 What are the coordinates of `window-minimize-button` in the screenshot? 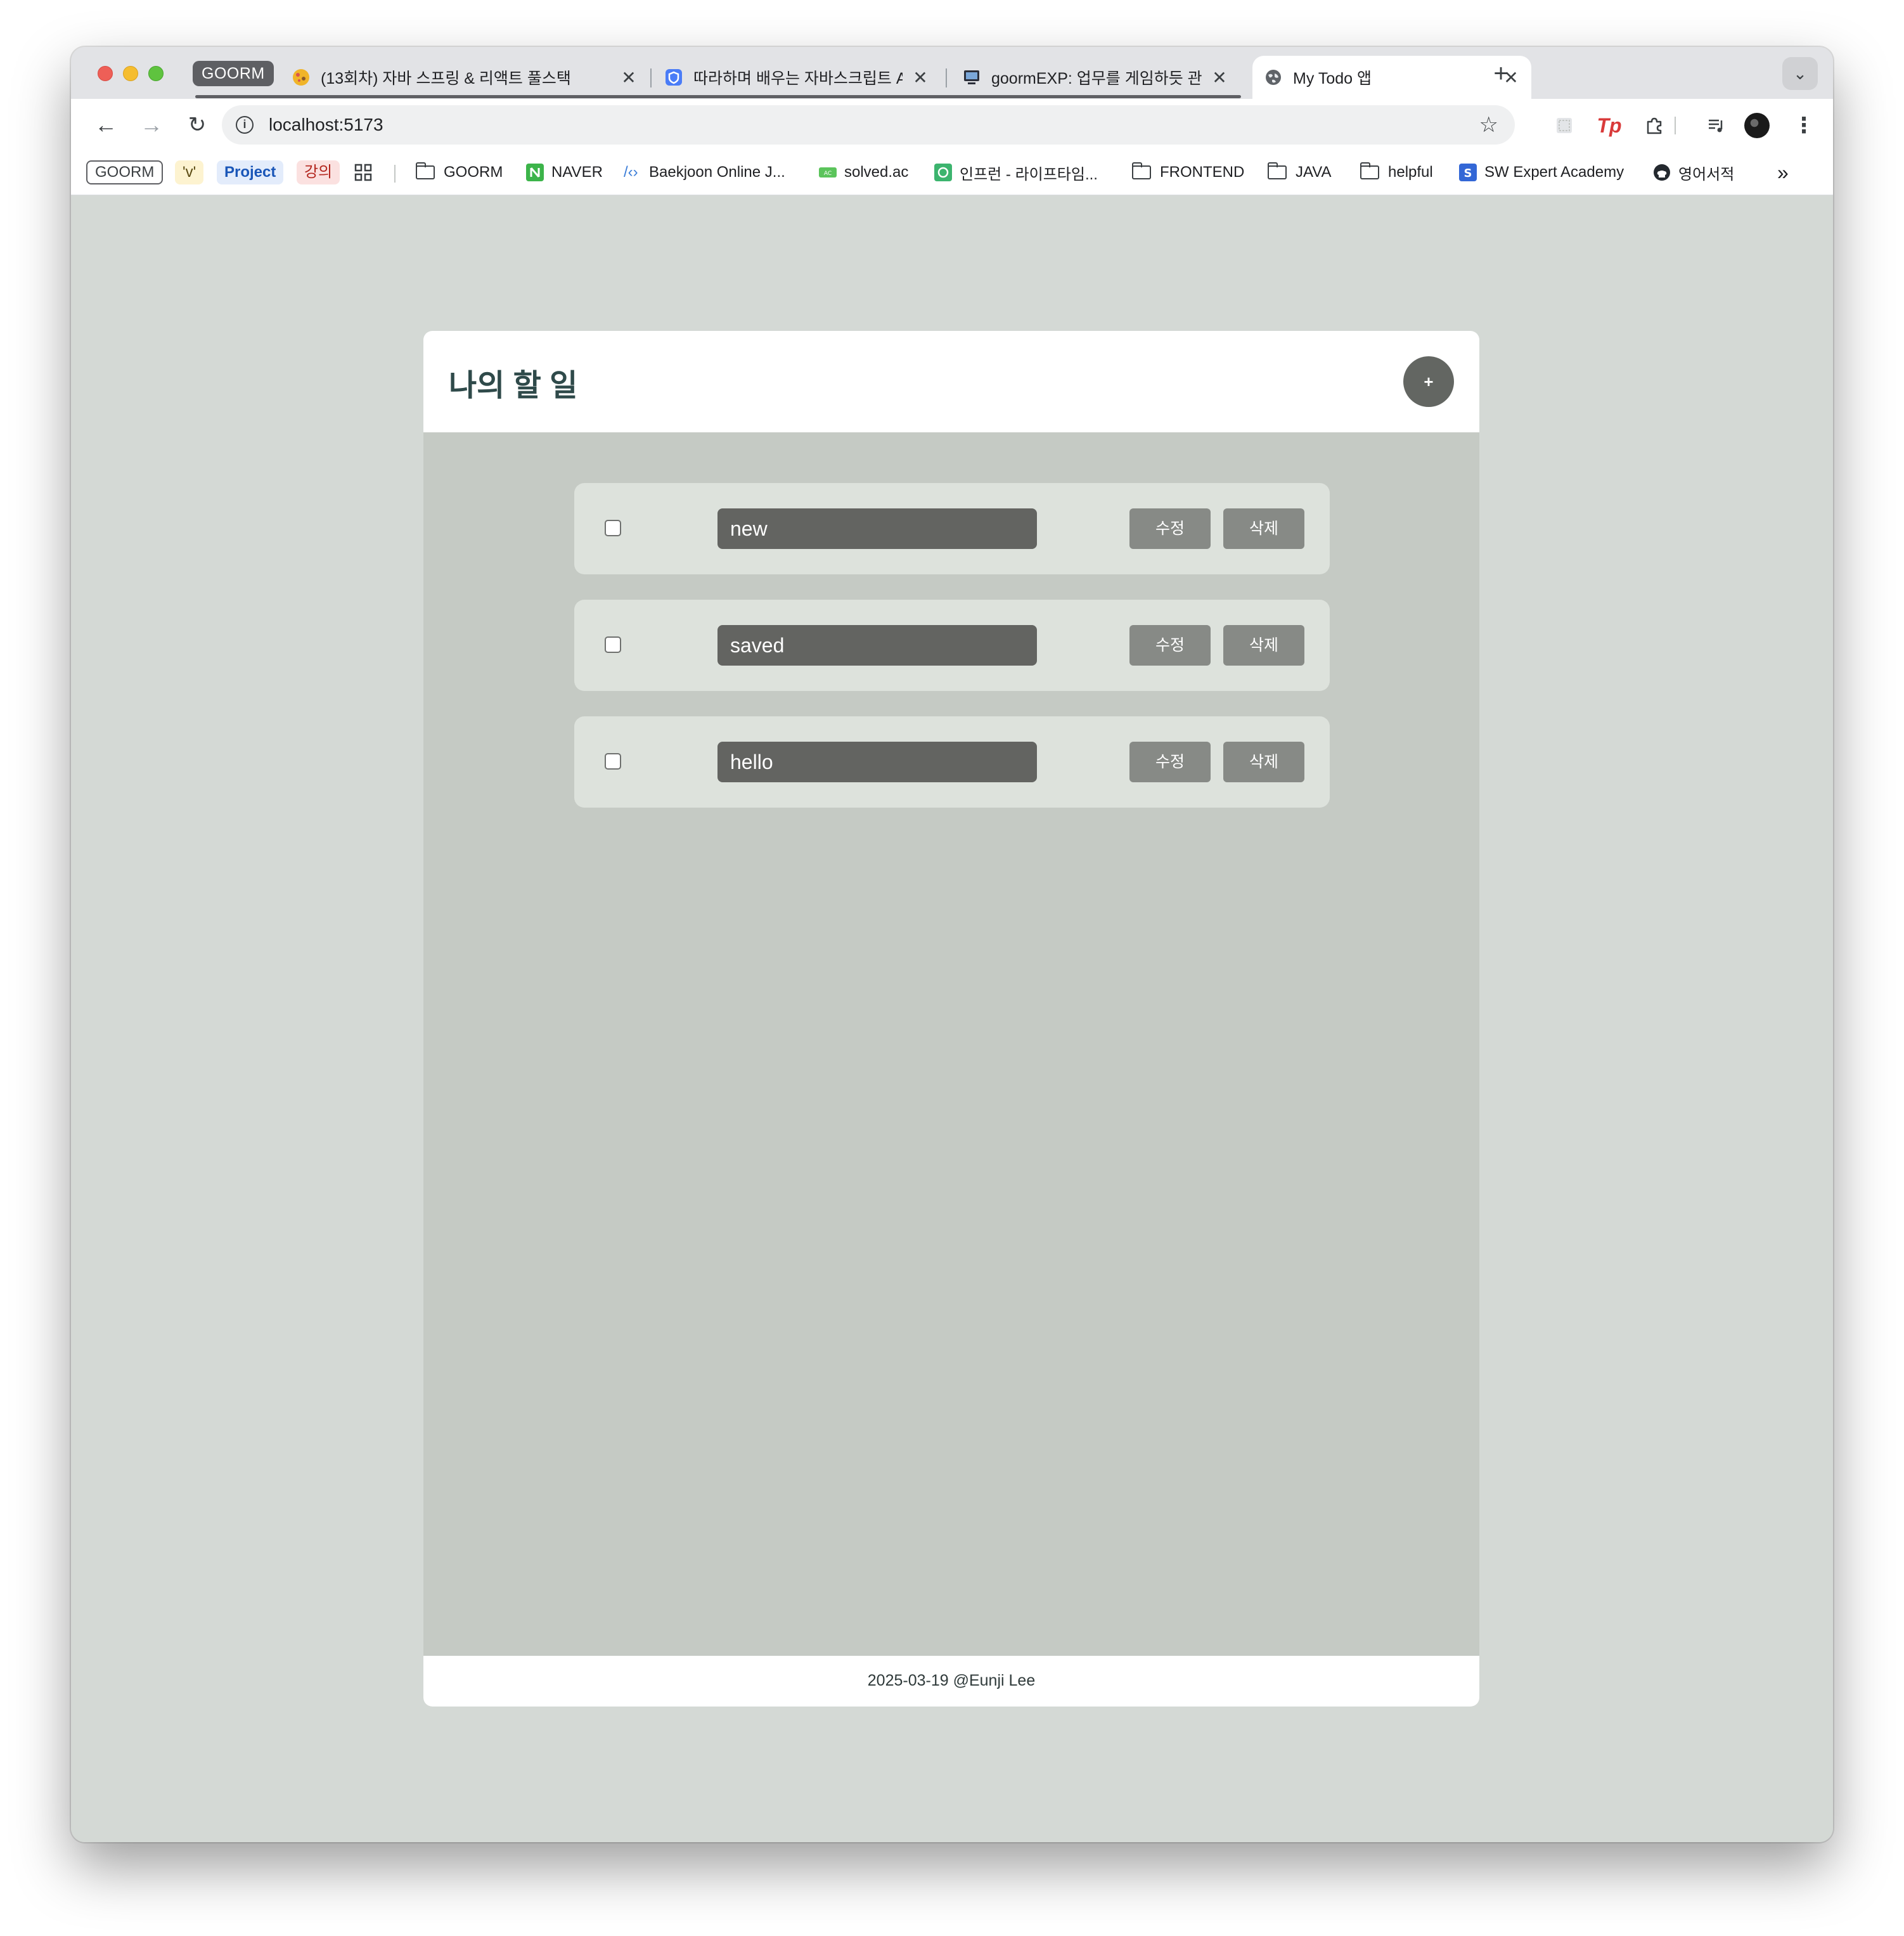 It's located at (130, 74).